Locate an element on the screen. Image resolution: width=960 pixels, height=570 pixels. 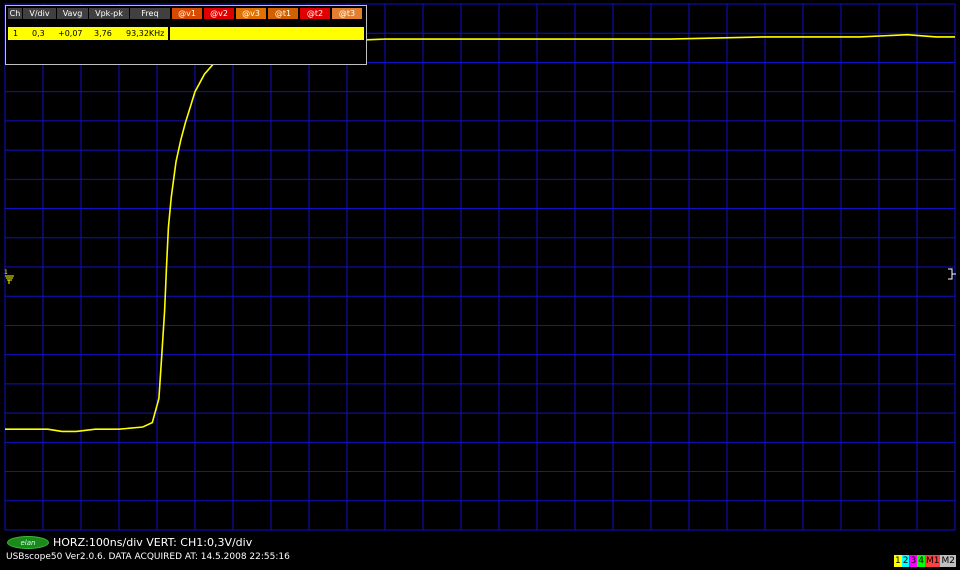
cursor-v3-button: @v3 is located at coordinates (251, 13).